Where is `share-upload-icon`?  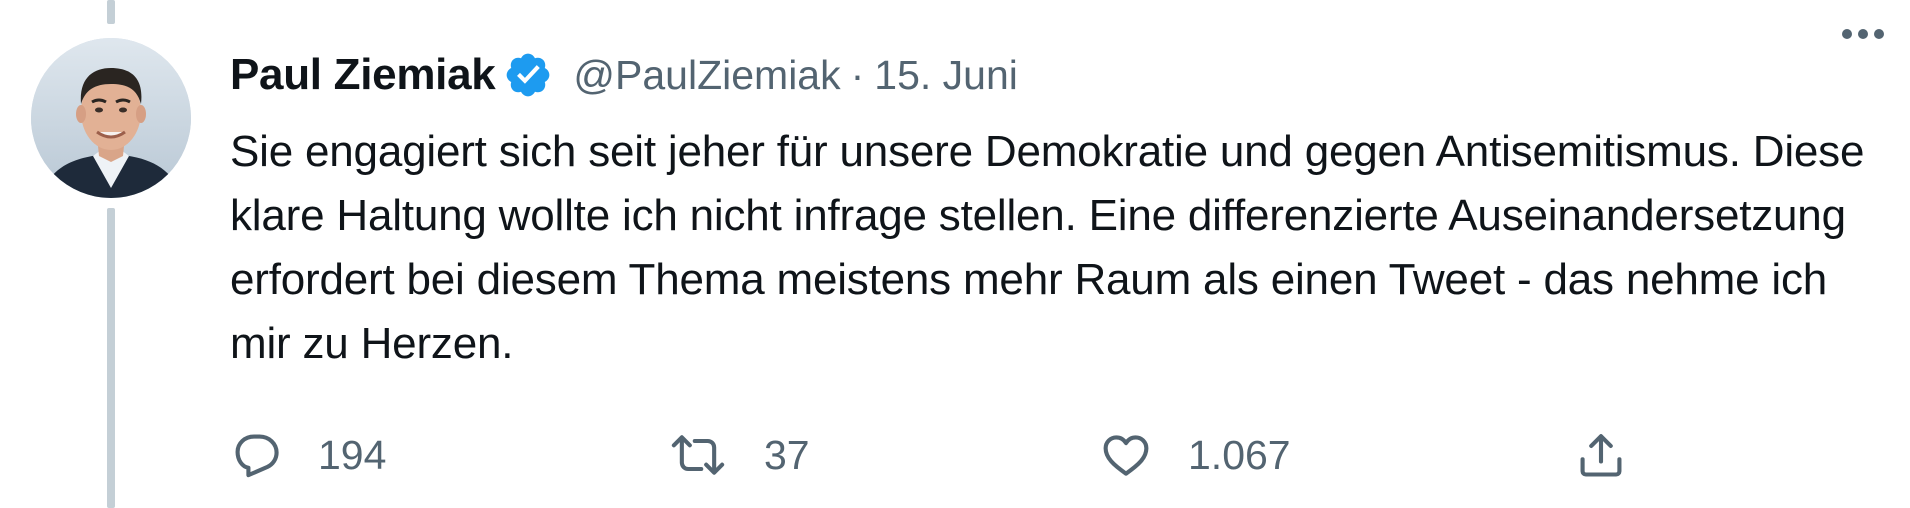 share-upload-icon is located at coordinates (1601, 455).